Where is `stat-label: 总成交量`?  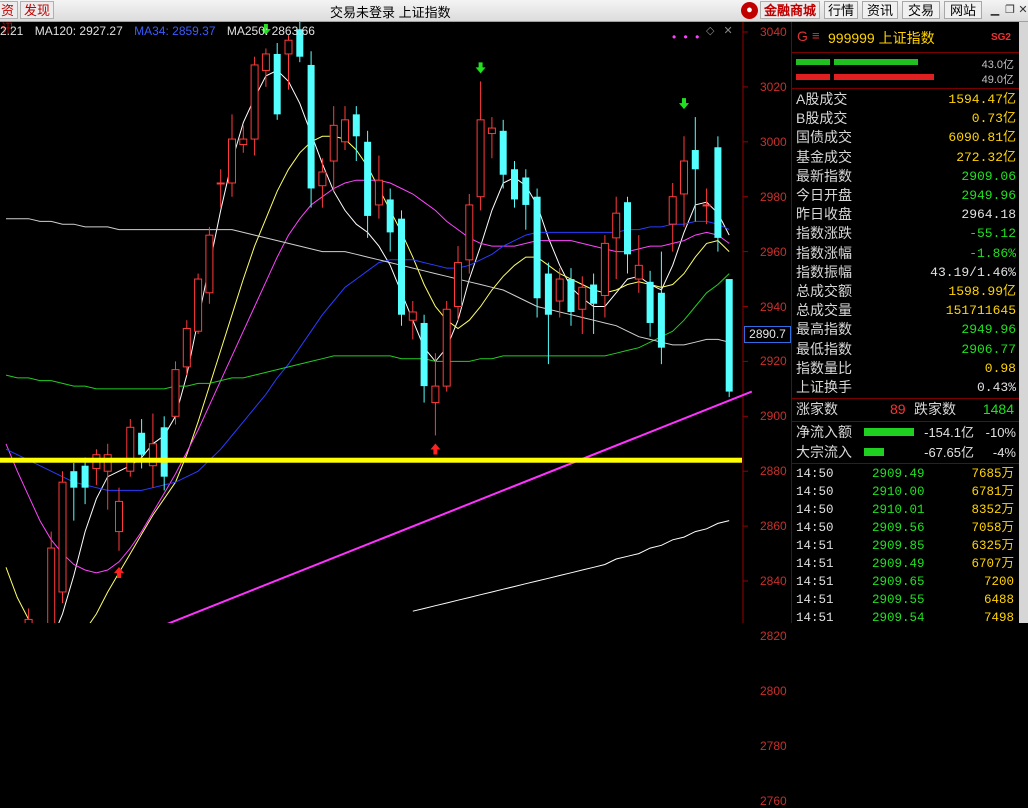 stat-label: 总成交量 is located at coordinates (824, 310).